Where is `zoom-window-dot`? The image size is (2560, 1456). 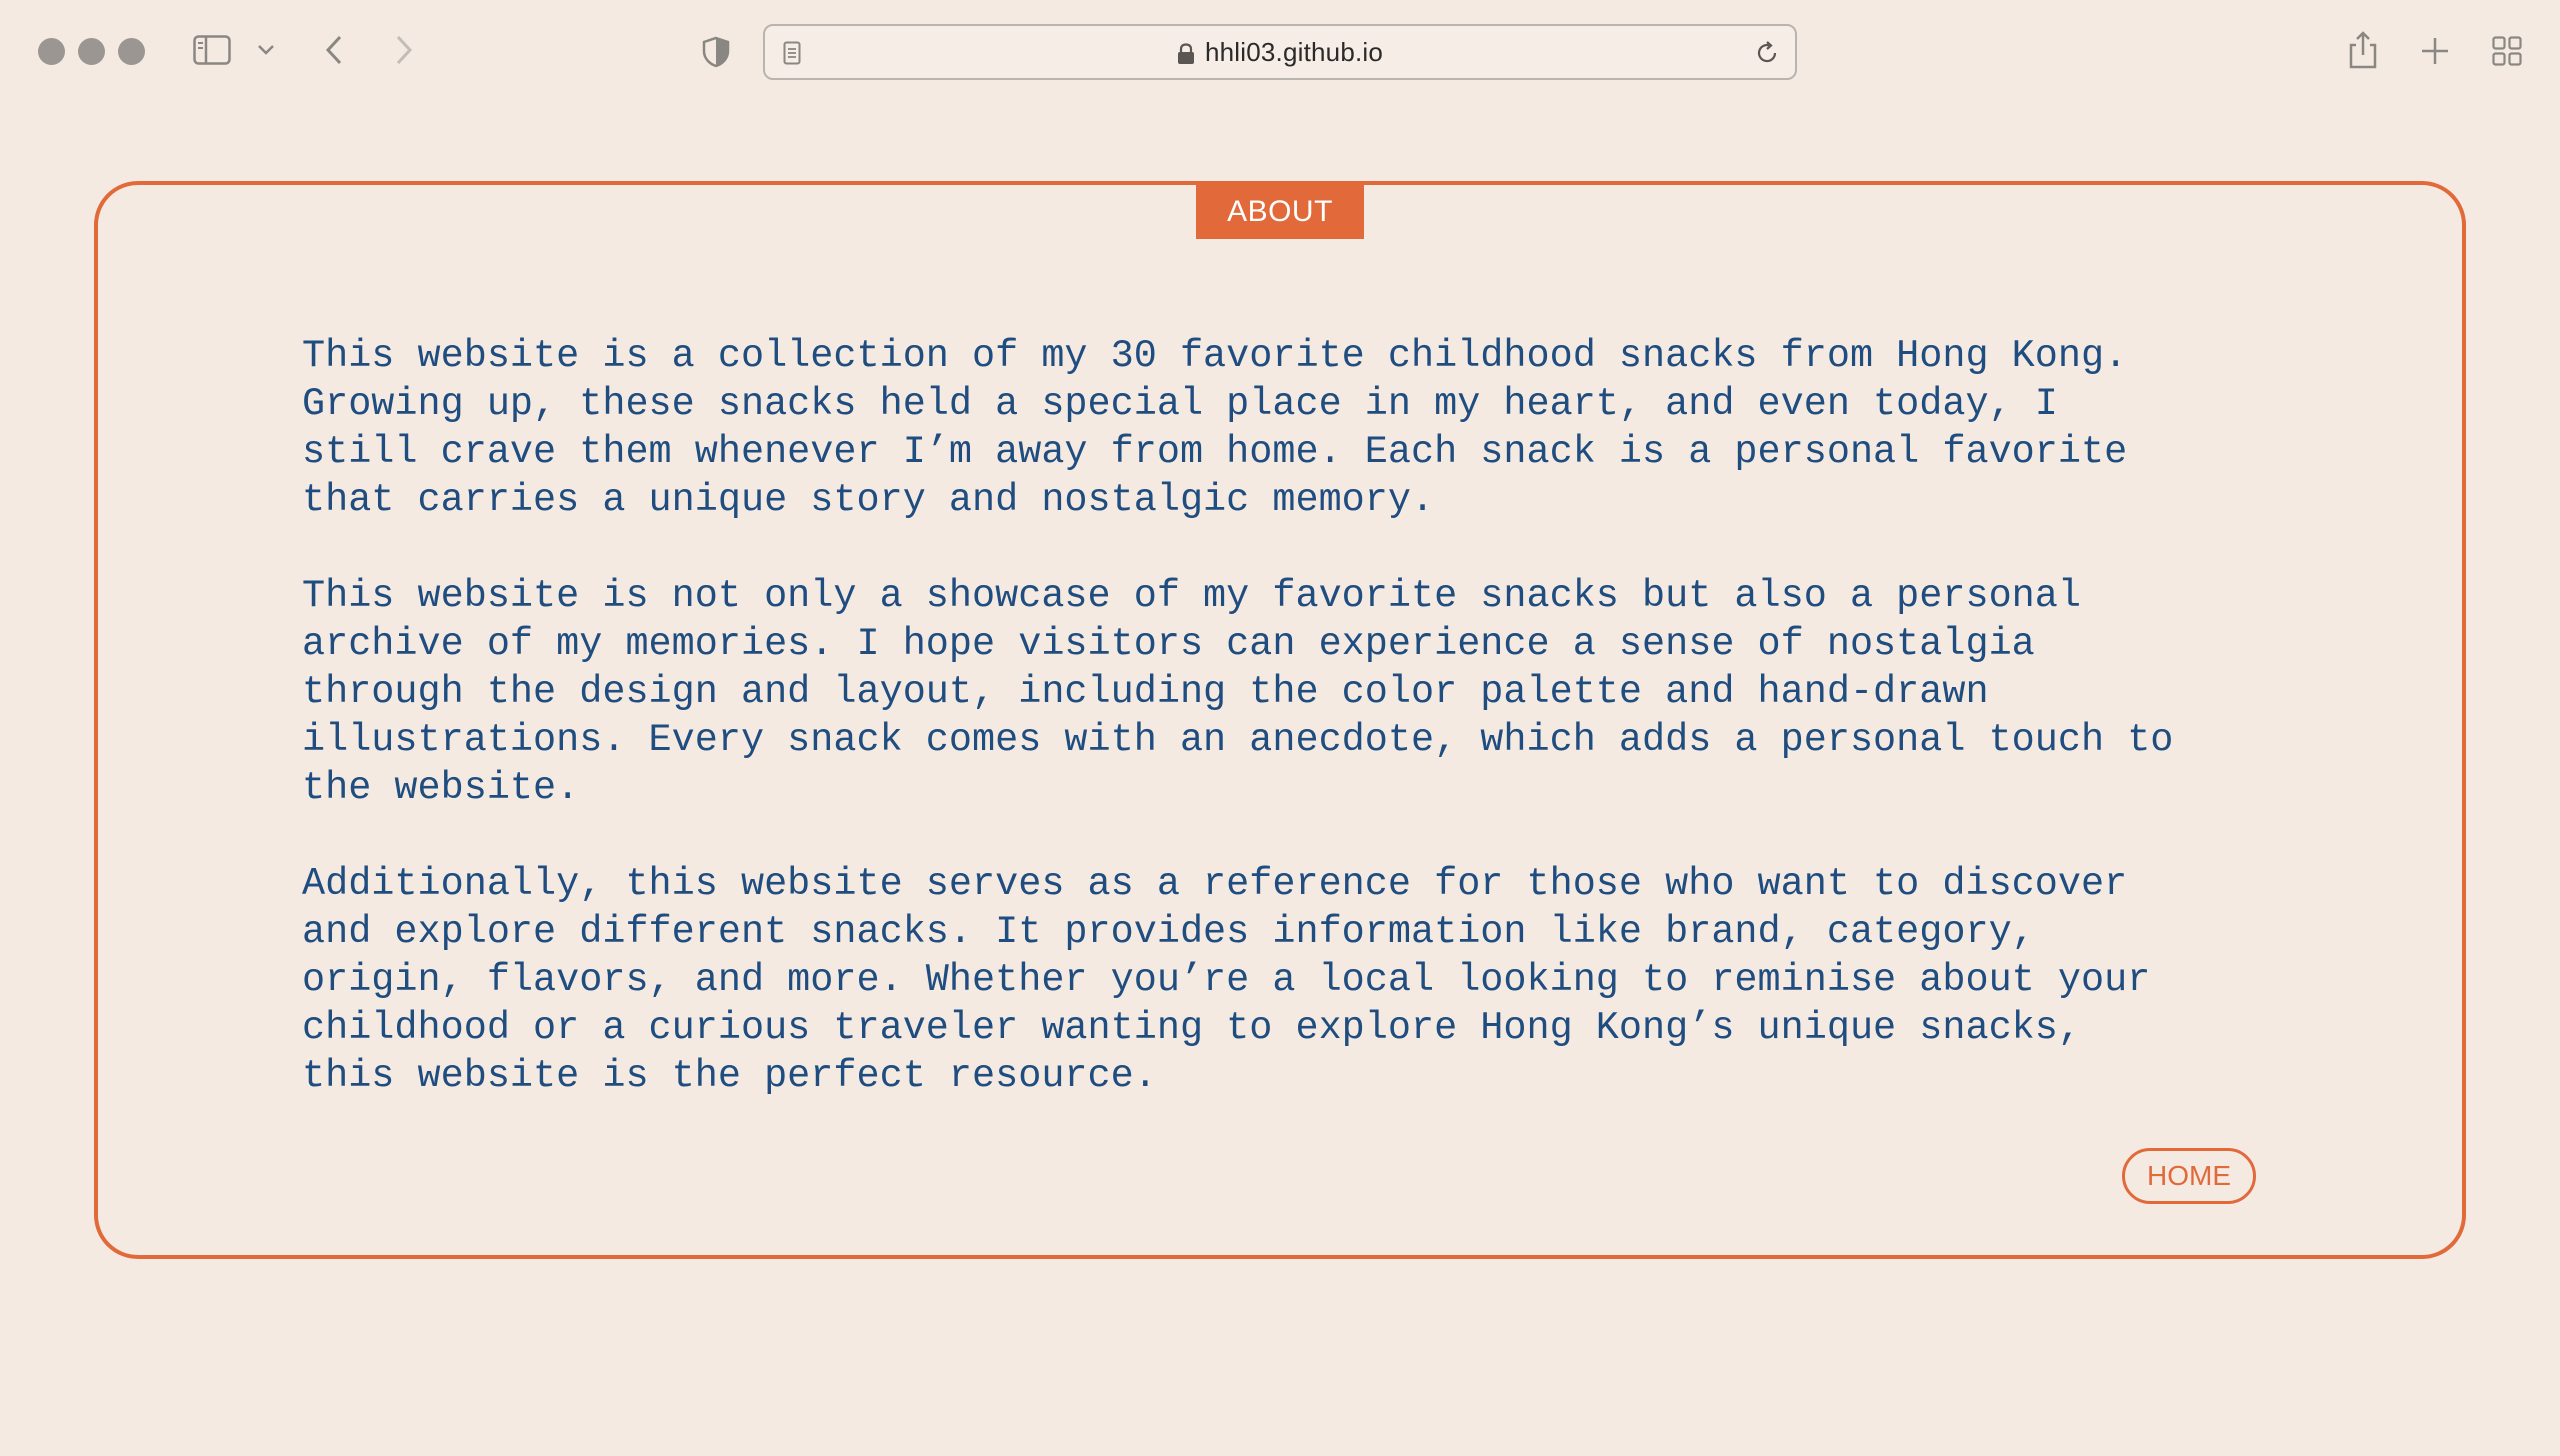 zoom-window-dot is located at coordinates (131, 51).